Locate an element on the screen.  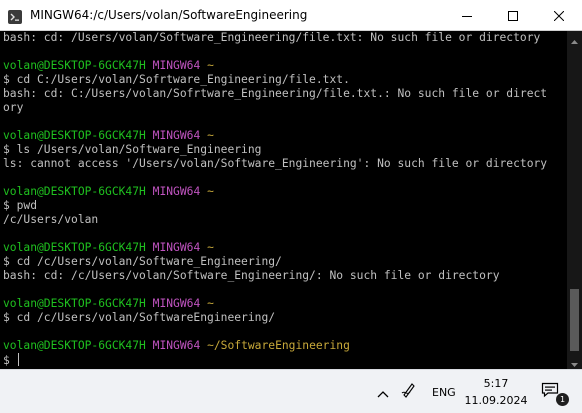
maximize-button is located at coordinates (513, 15).